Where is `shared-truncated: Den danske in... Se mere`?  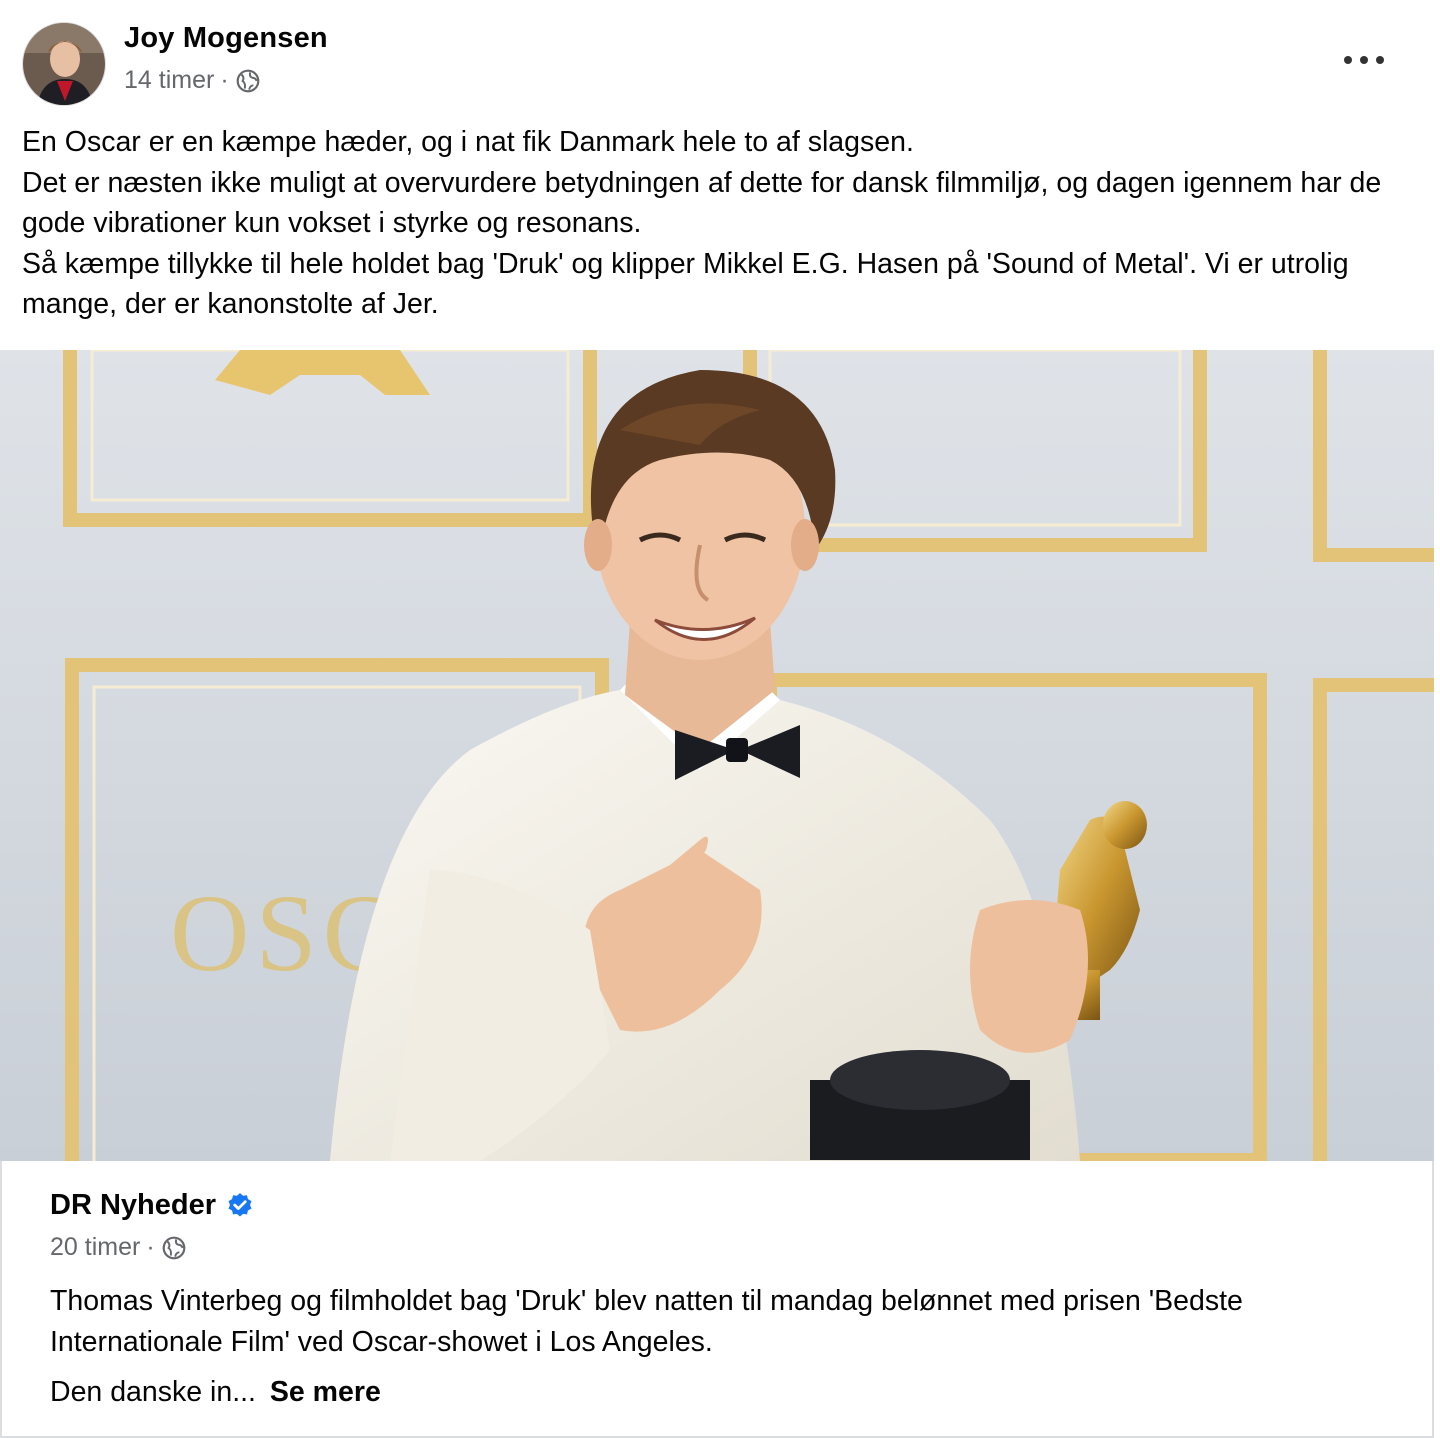
shared-truncated: Den danske in... Se mere is located at coordinates (215, 1392).